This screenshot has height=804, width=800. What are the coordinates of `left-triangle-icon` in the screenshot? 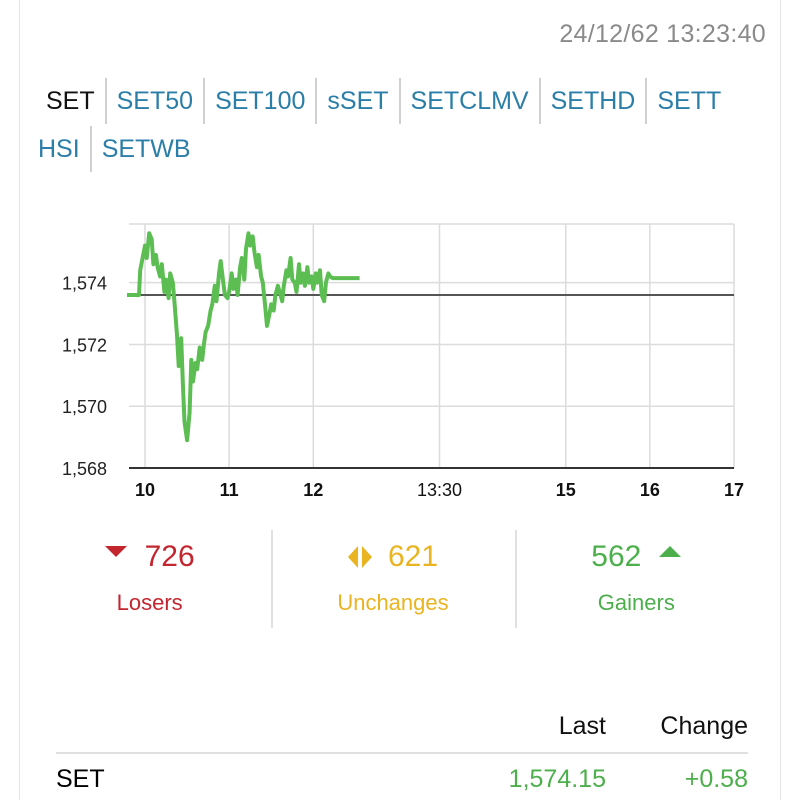 It's located at (352, 557).